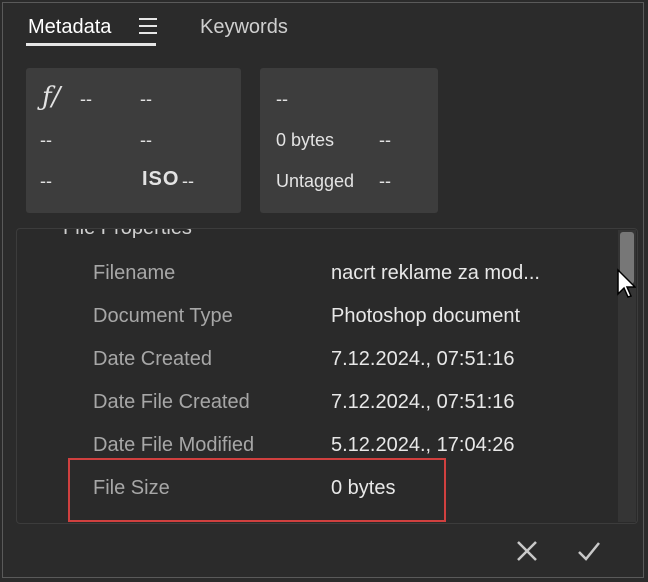  What do you see at coordinates (51, 97) in the screenshot?
I see `aperture-icon: ƒ/` at bounding box center [51, 97].